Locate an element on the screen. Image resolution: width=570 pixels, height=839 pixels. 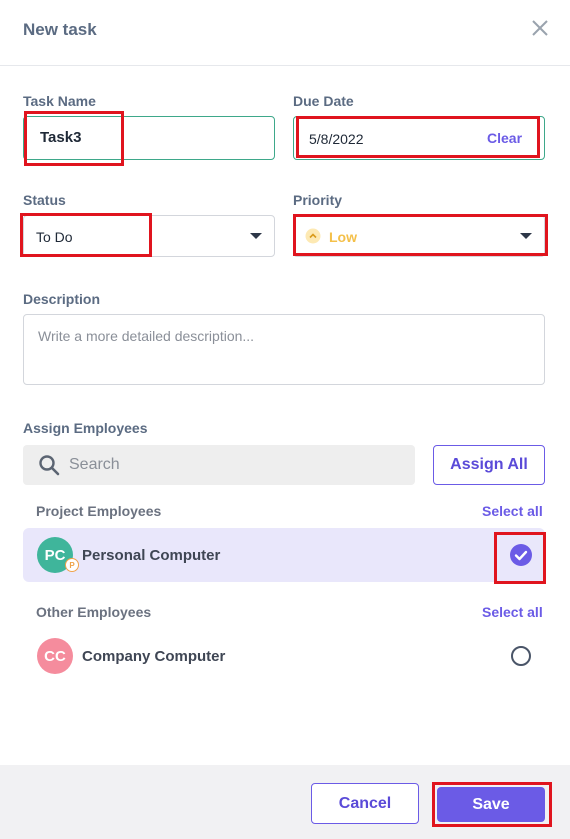
priority-low-icon is located at coordinates (313, 236).